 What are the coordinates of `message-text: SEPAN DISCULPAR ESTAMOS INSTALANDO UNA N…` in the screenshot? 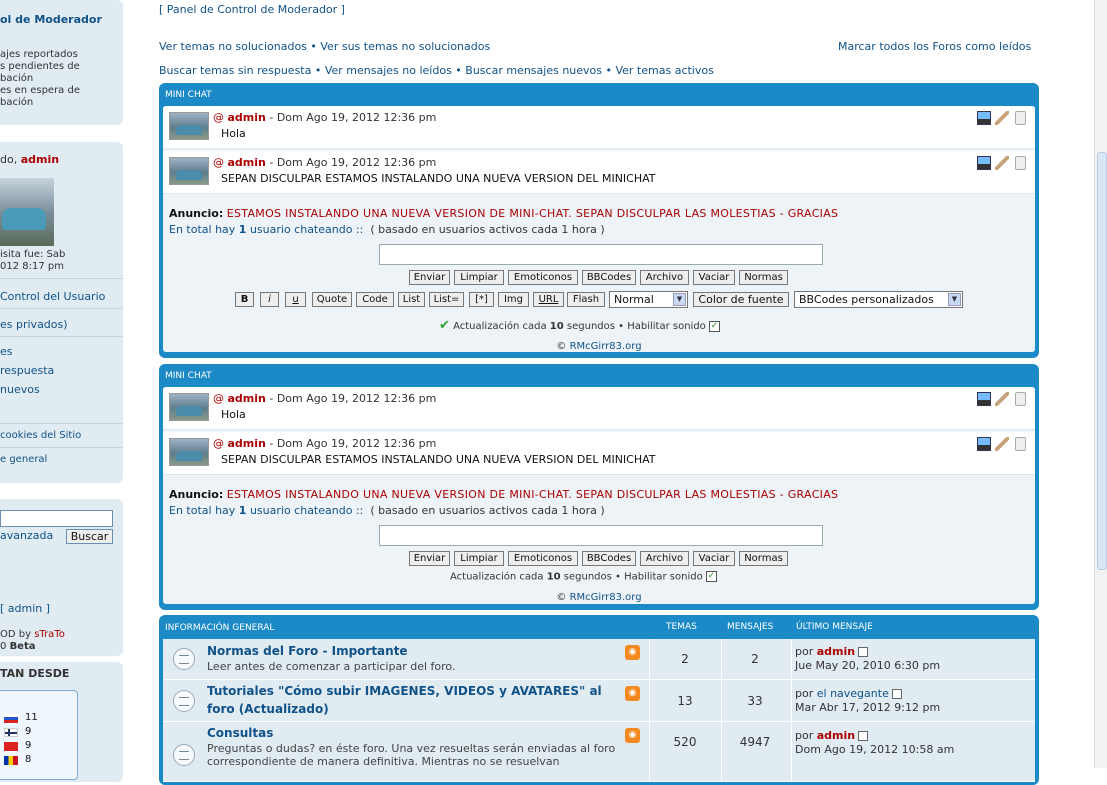 It's located at (438, 459).